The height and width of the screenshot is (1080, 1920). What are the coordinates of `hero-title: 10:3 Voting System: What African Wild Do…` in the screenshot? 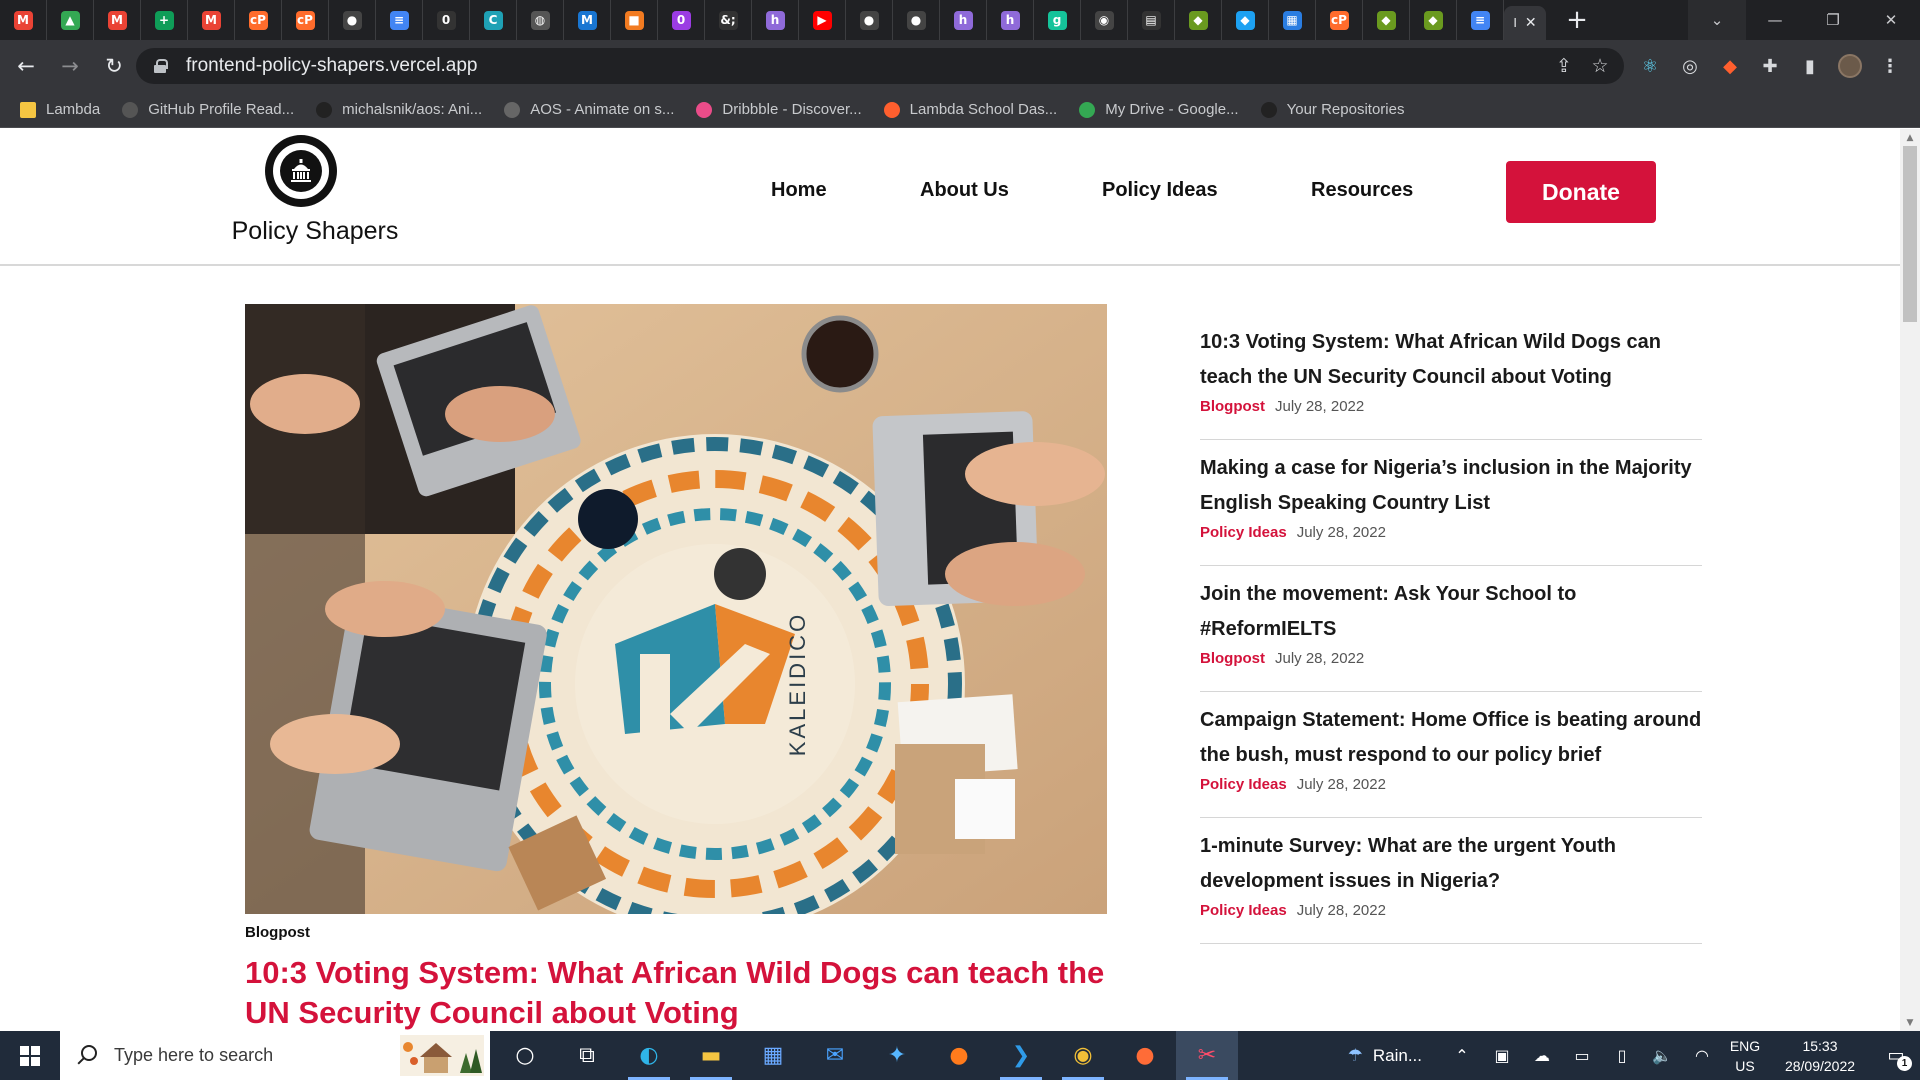 It's located at (685, 992).